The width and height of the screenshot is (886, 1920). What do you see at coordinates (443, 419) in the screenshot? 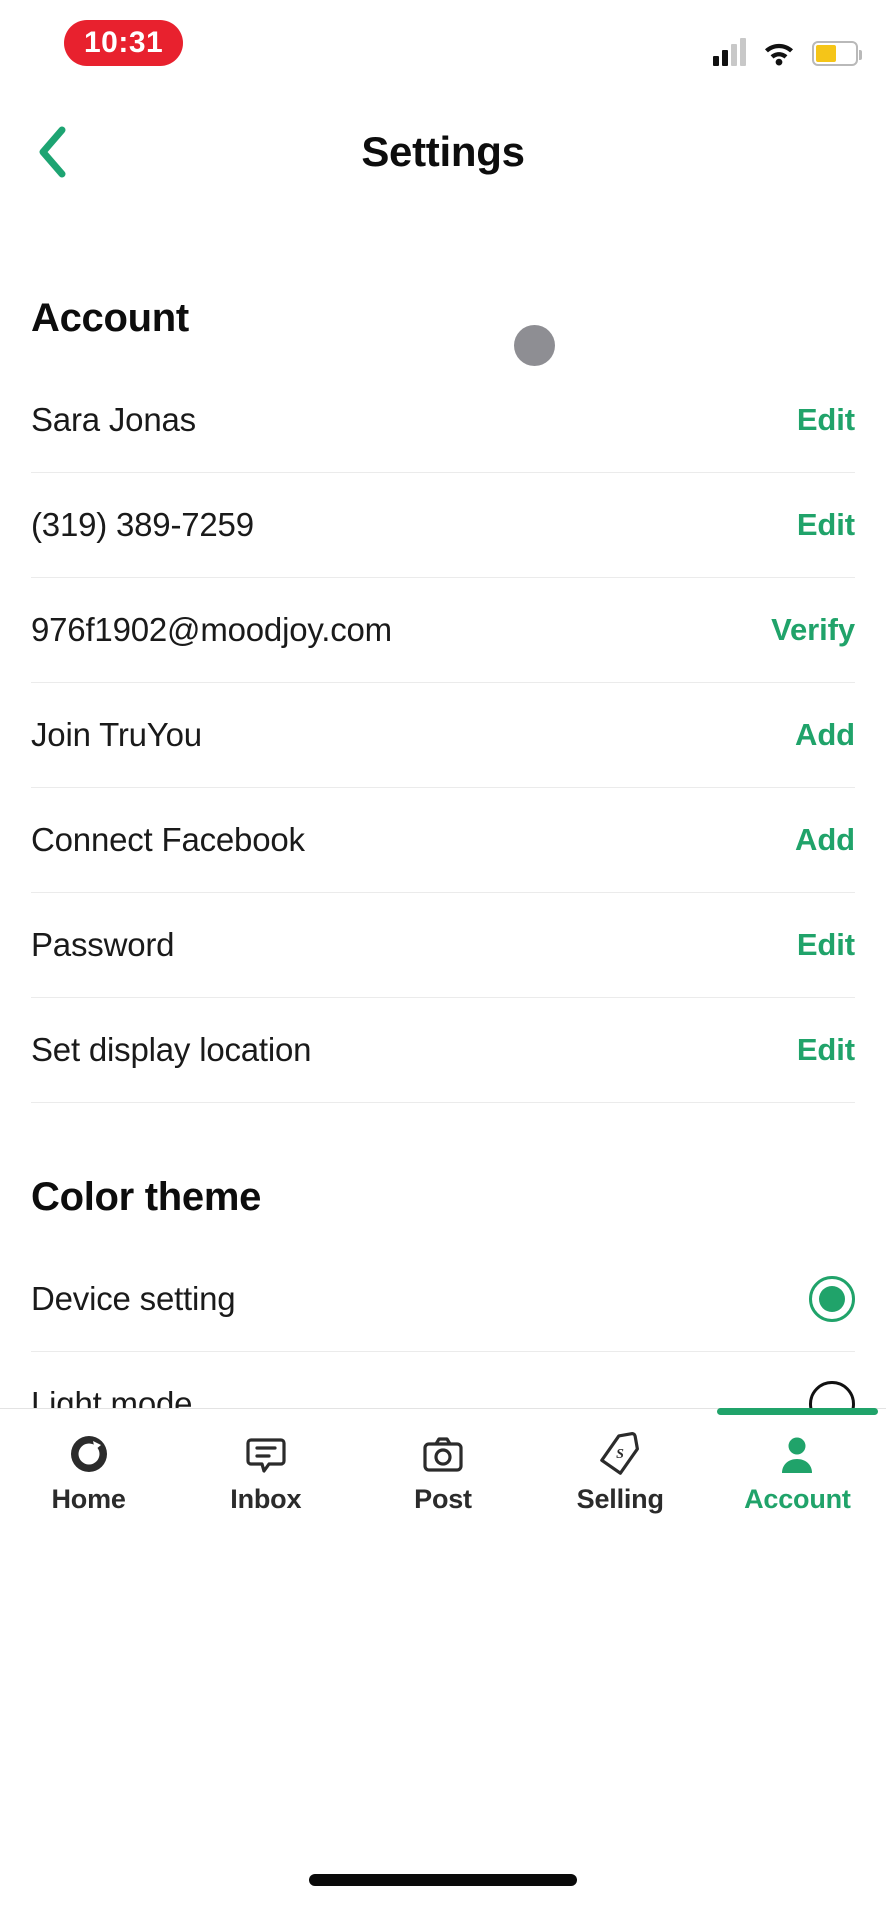
I see `account-row: Sara Jonas Edit` at bounding box center [443, 419].